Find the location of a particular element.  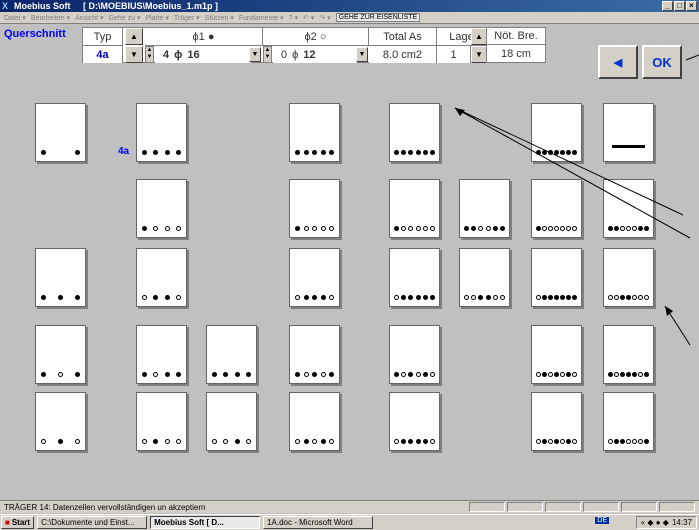

callout-line-total is located at coordinates (569, 161).